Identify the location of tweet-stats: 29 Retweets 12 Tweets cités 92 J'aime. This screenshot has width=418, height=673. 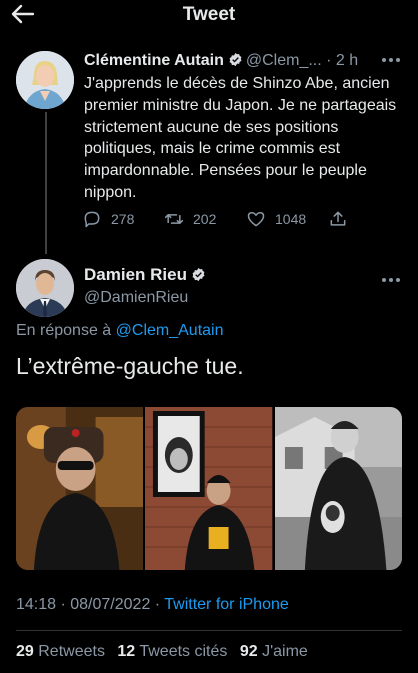
(166, 652).